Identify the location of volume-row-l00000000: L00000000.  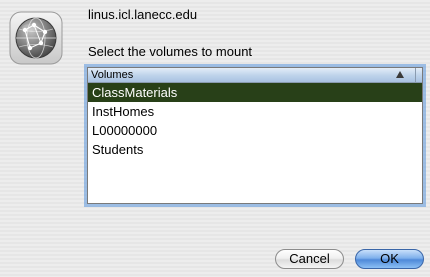
(255, 130).